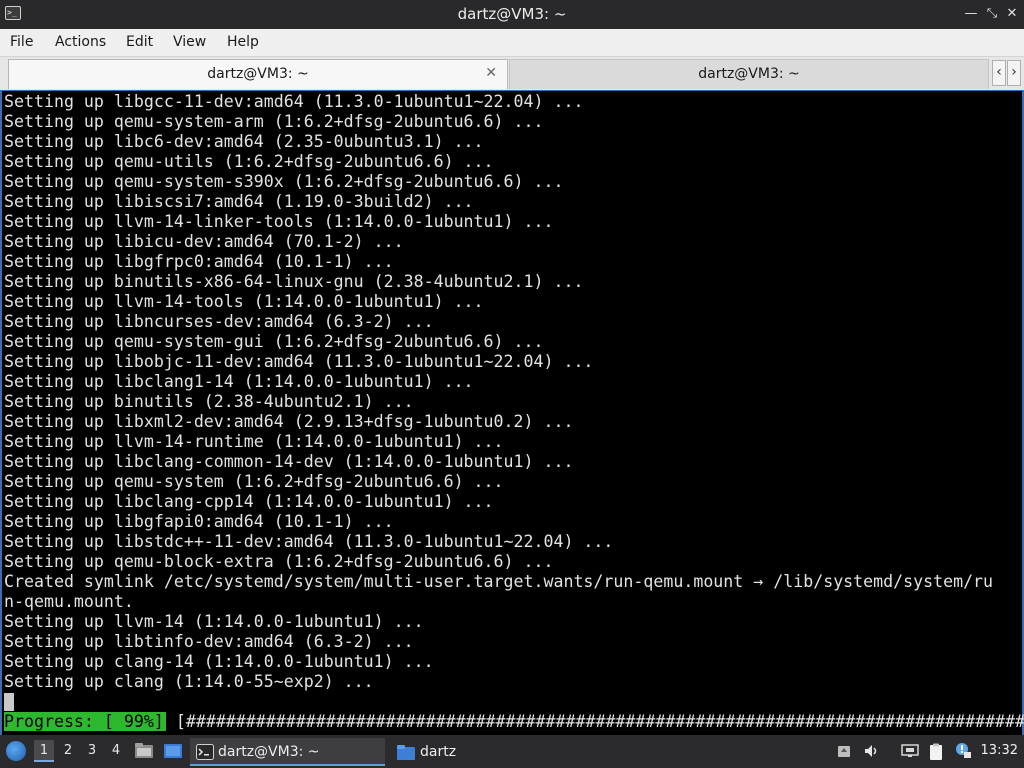 The width and height of the screenshot is (1024, 768). I want to click on task-file-manager-label: dartz, so click(438, 752).